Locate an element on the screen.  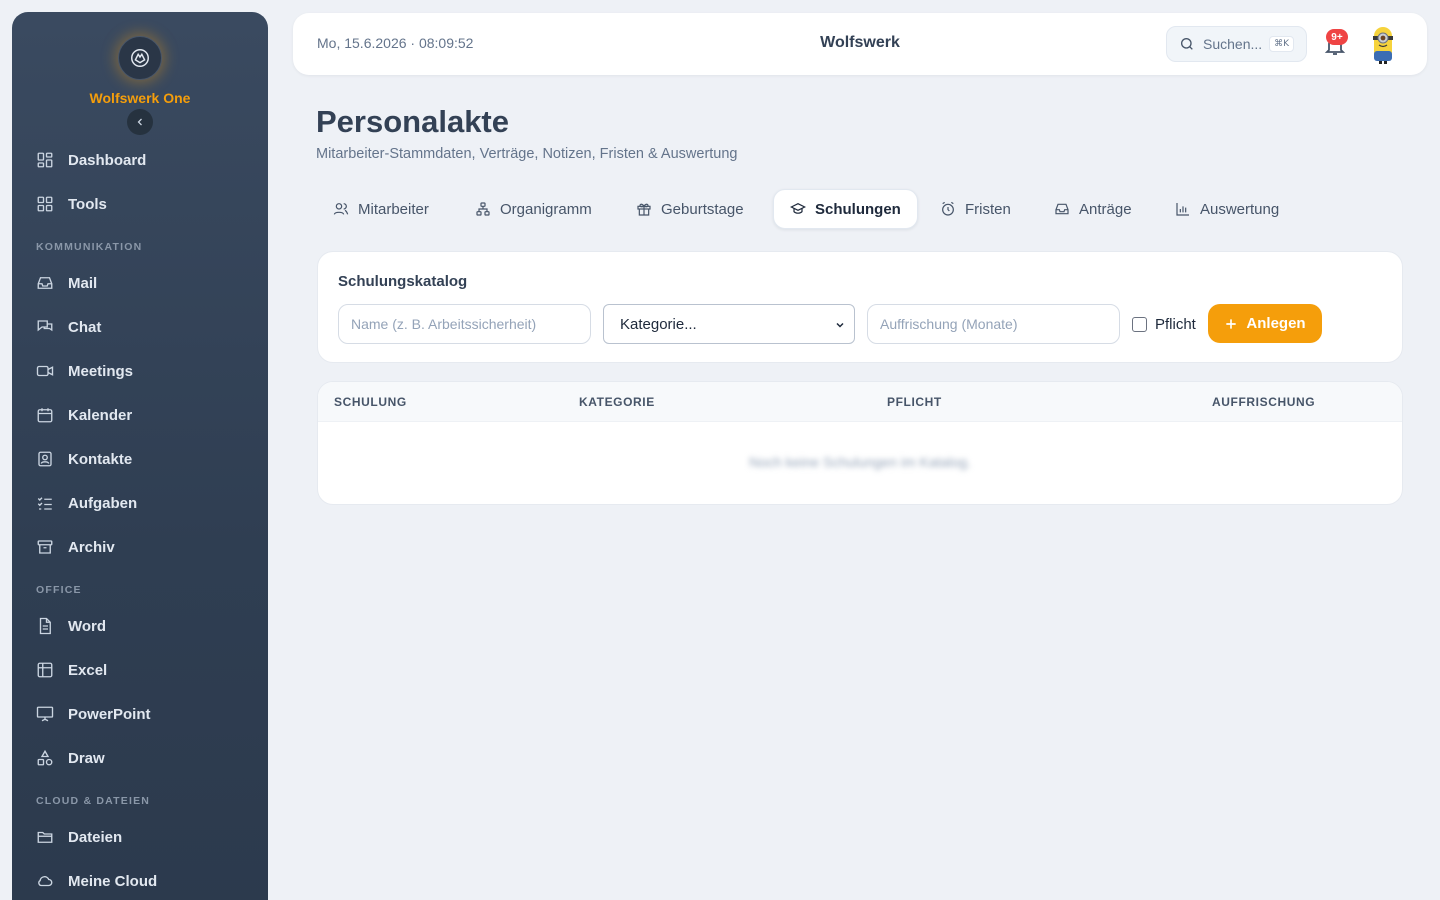
folder-icon is located at coordinates (45, 837).